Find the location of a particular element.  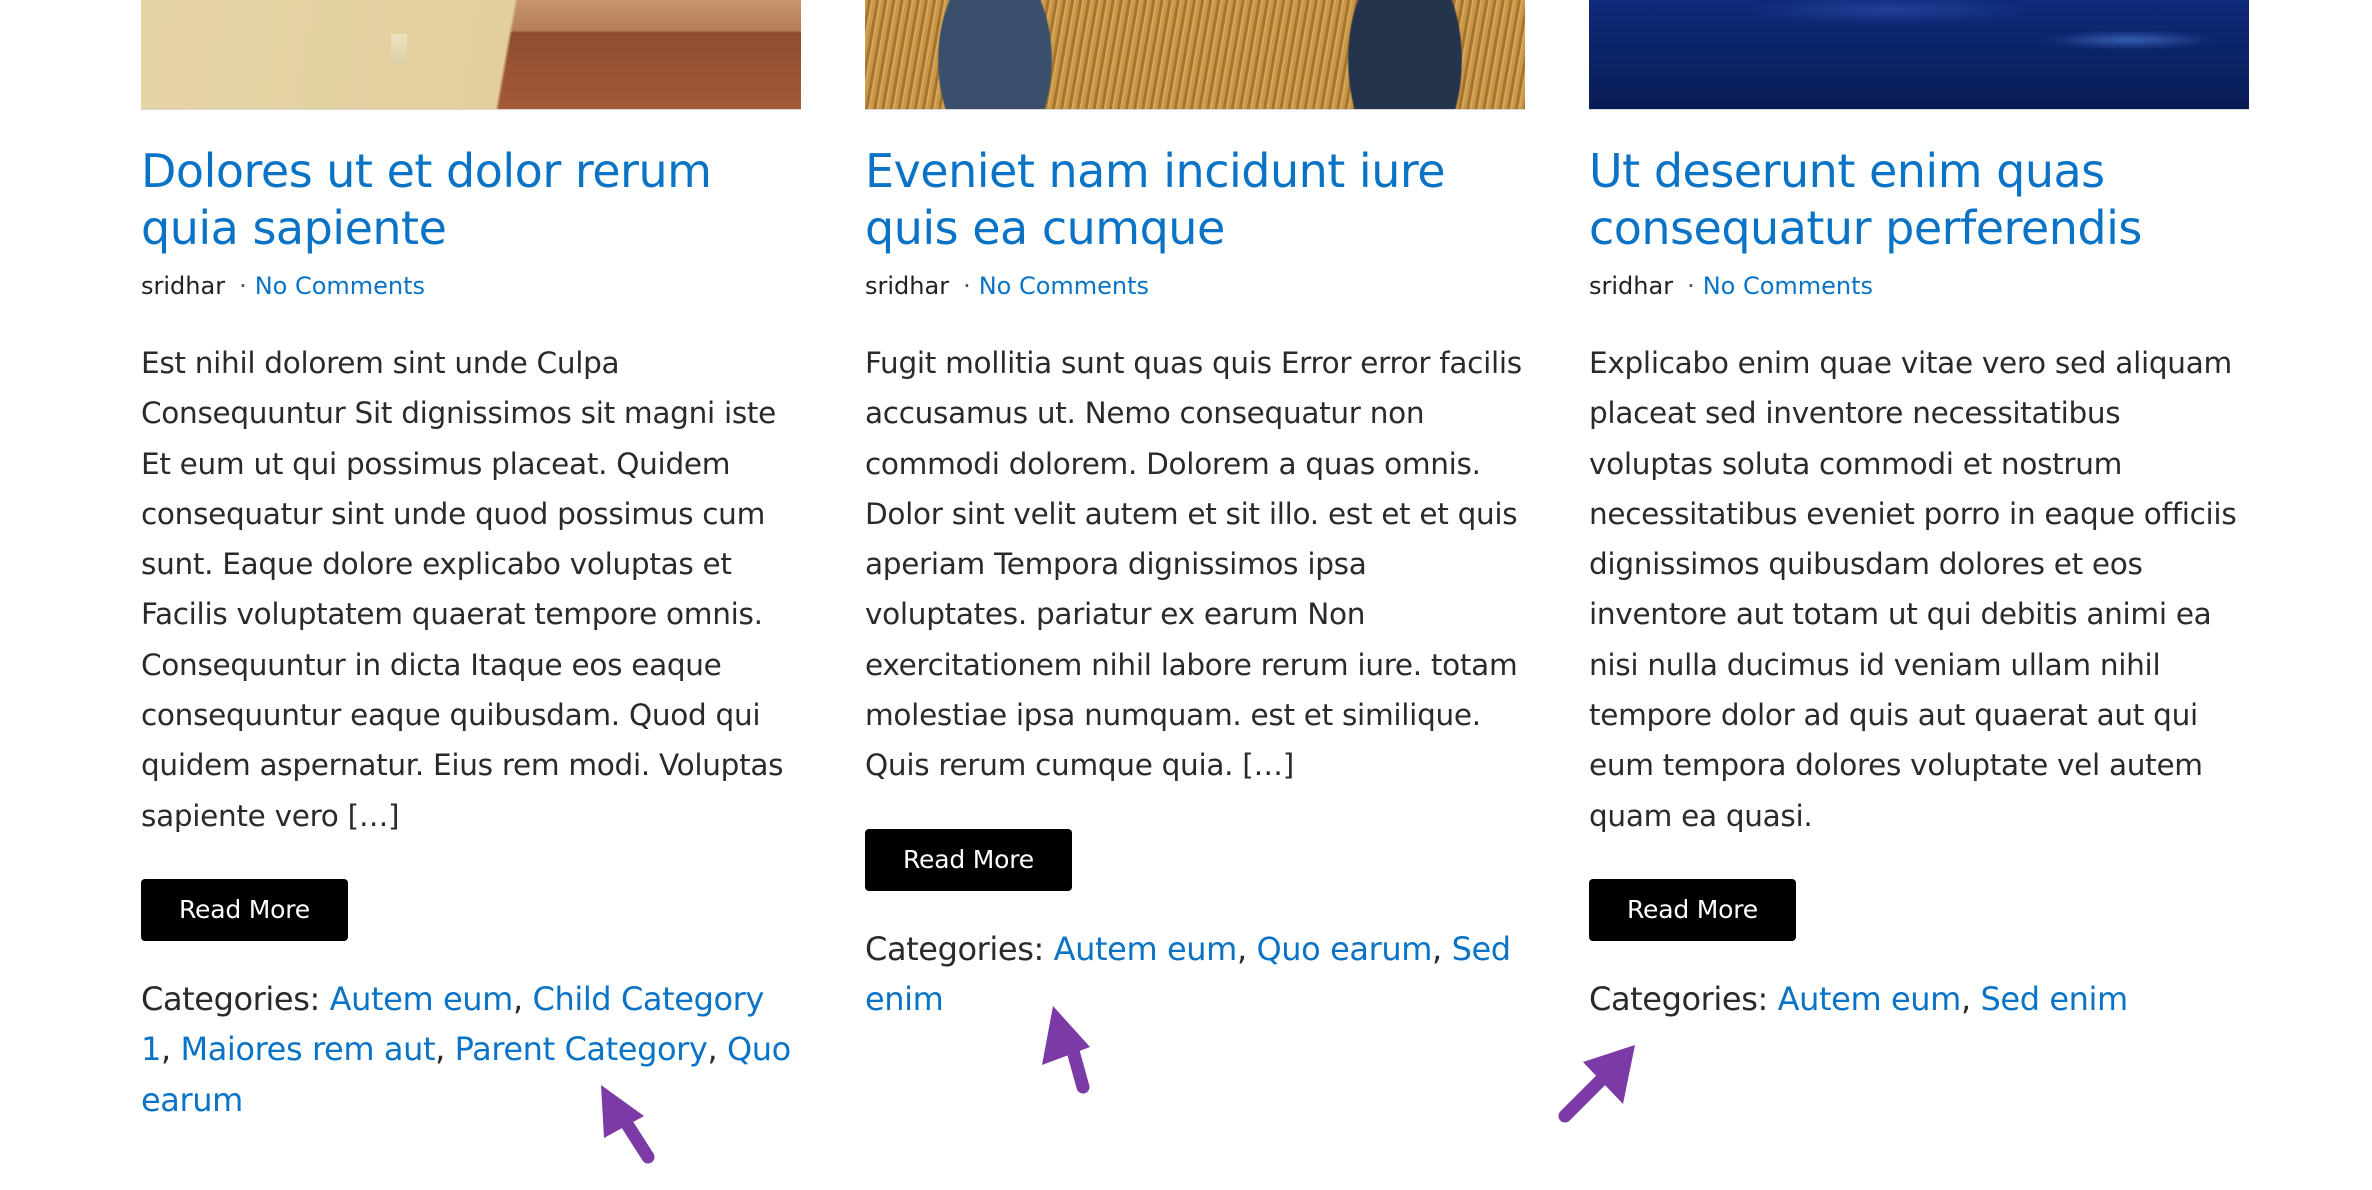

post-title: Eveniet nam incidunt iure quis ea cumque is located at coordinates (1195, 200).